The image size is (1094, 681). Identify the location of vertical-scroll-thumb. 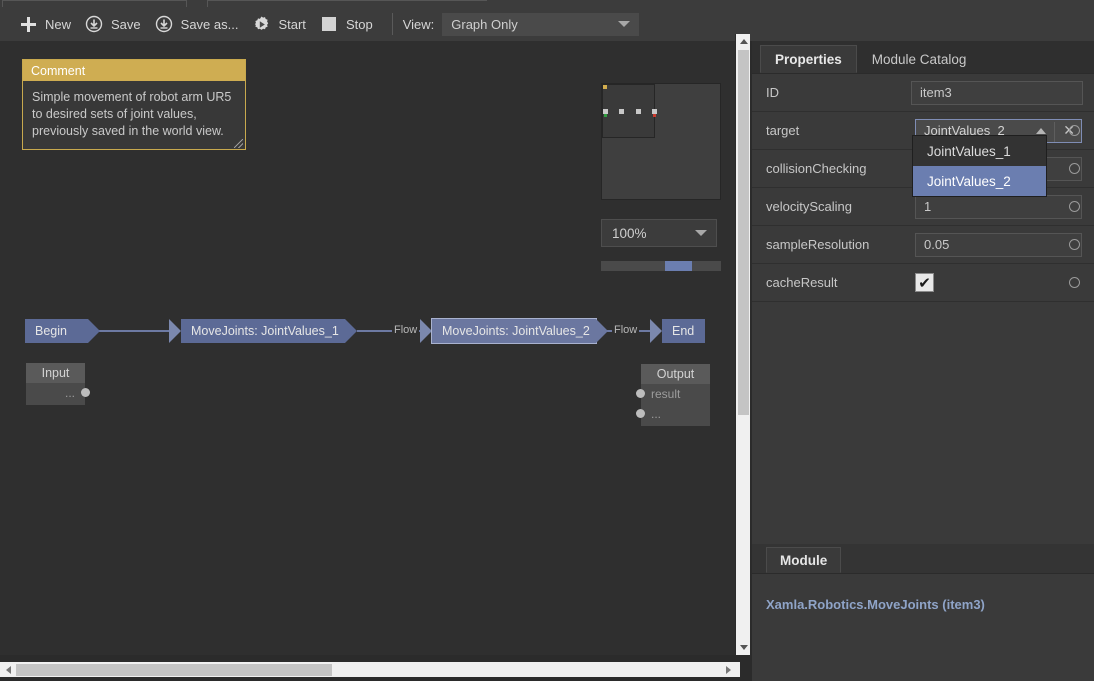
(743, 232).